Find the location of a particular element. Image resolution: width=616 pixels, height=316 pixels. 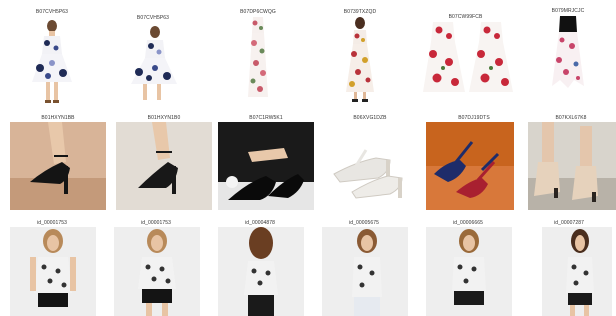

product-card: id_00005675 is located at coordinates (364, 265).